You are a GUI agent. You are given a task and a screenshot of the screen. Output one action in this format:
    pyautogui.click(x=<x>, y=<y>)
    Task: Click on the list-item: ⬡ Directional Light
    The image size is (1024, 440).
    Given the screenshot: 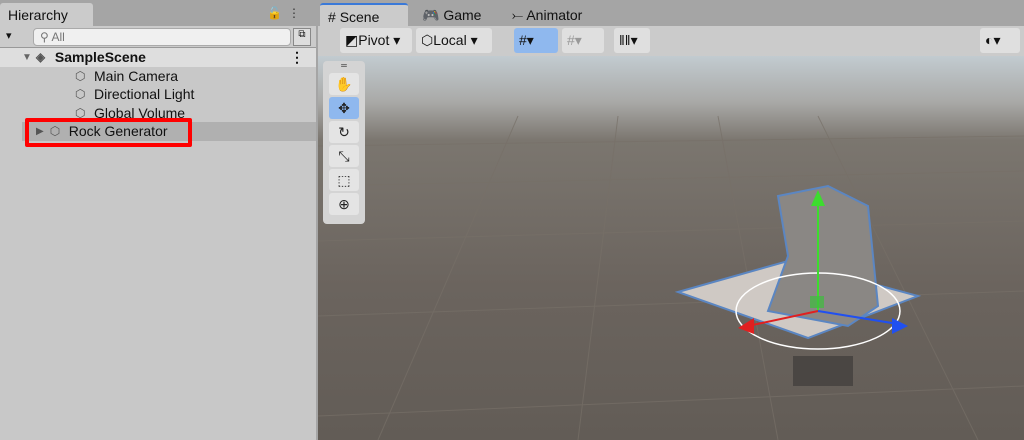 What is the action you would take?
    pyautogui.click(x=169, y=94)
    